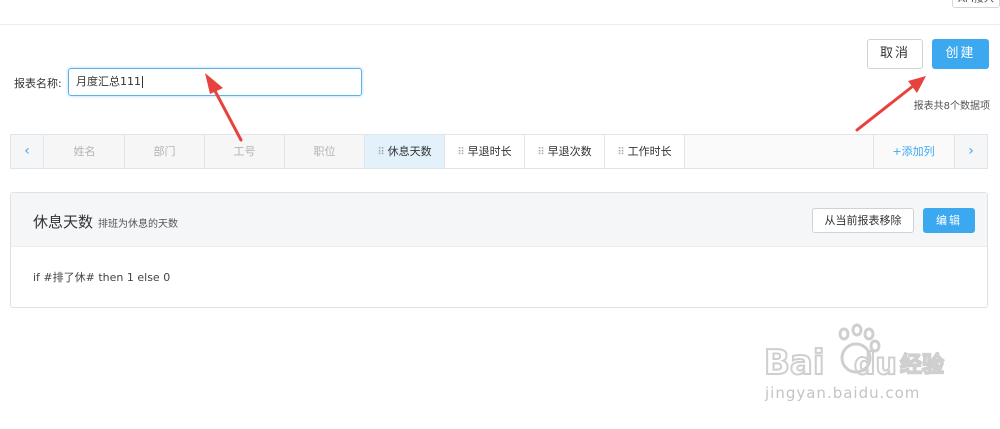 Image resolution: width=1000 pixels, height=429 pixels. I want to click on arrow-to-create-button, so click(890, 104).